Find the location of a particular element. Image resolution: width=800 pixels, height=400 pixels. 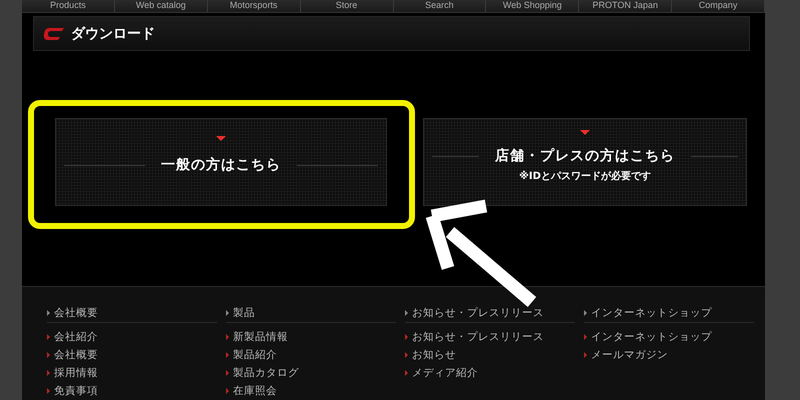

footer-link: インターネットショップ is located at coordinates (651, 337).